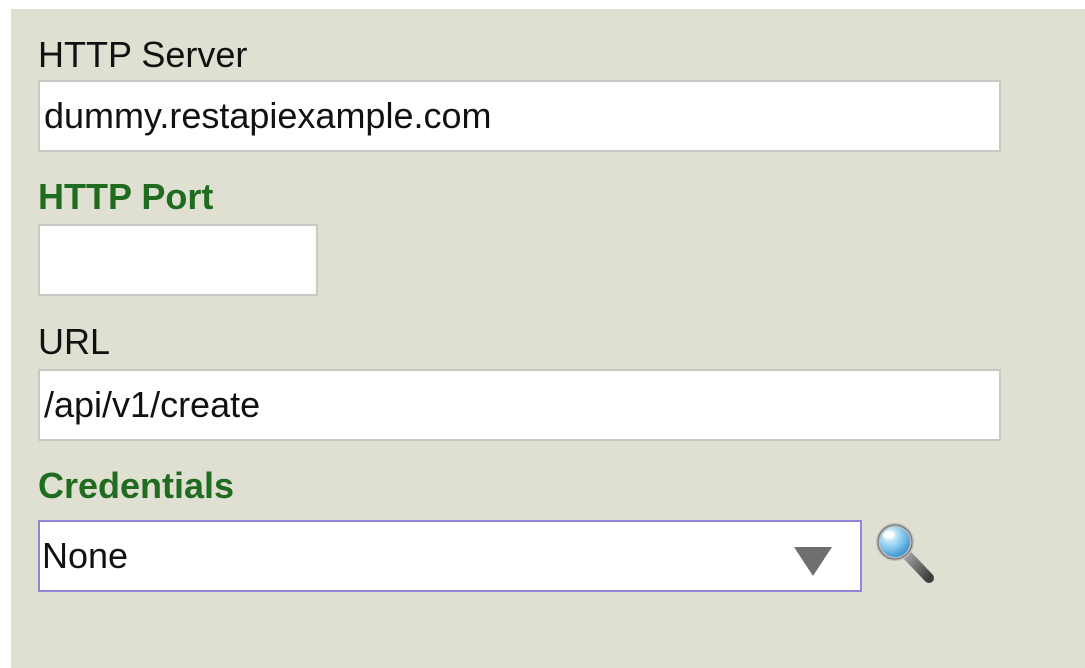 The image size is (1085, 668). I want to click on http-server-input, so click(519, 116).